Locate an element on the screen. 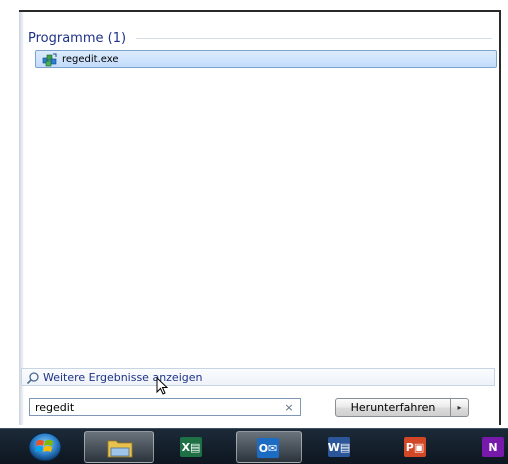 This screenshot has width=508, height=464. result-item-label: regedit.exe is located at coordinates (90, 59).